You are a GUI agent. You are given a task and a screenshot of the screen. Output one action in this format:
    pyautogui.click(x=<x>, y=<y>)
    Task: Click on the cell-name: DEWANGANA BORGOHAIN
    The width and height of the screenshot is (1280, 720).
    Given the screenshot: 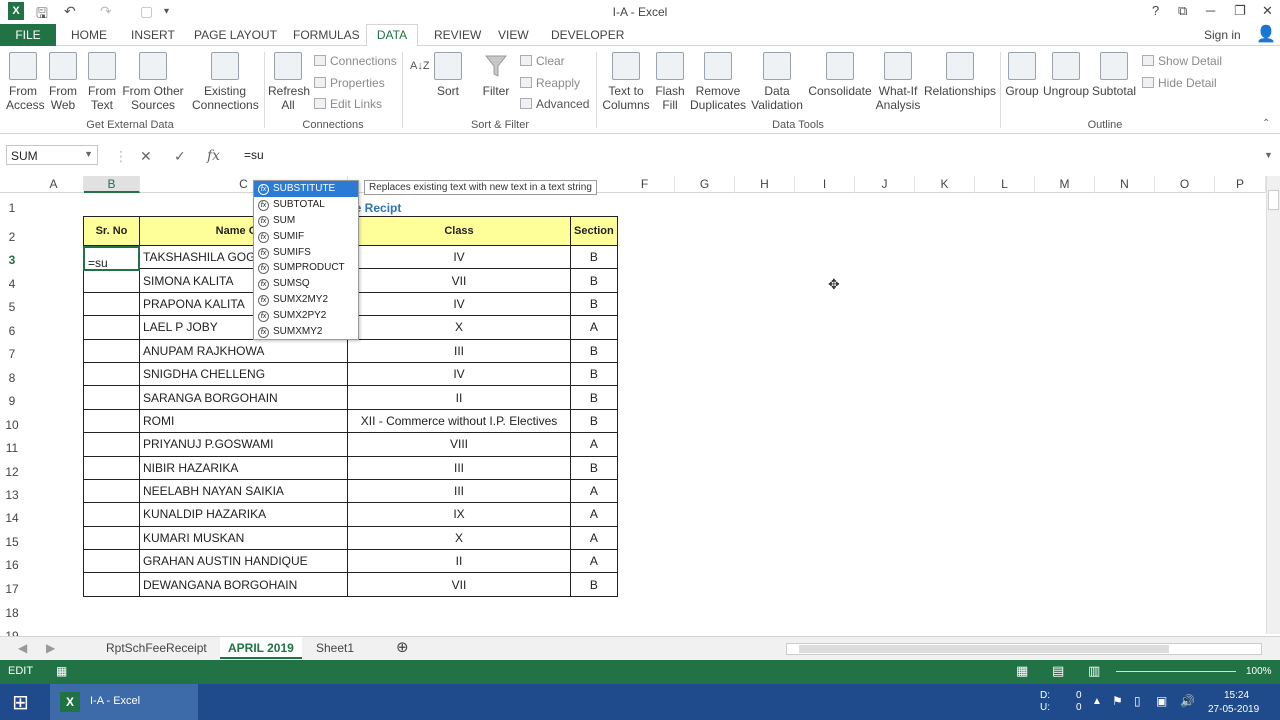 What is the action you would take?
    pyautogui.click(x=243, y=584)
    